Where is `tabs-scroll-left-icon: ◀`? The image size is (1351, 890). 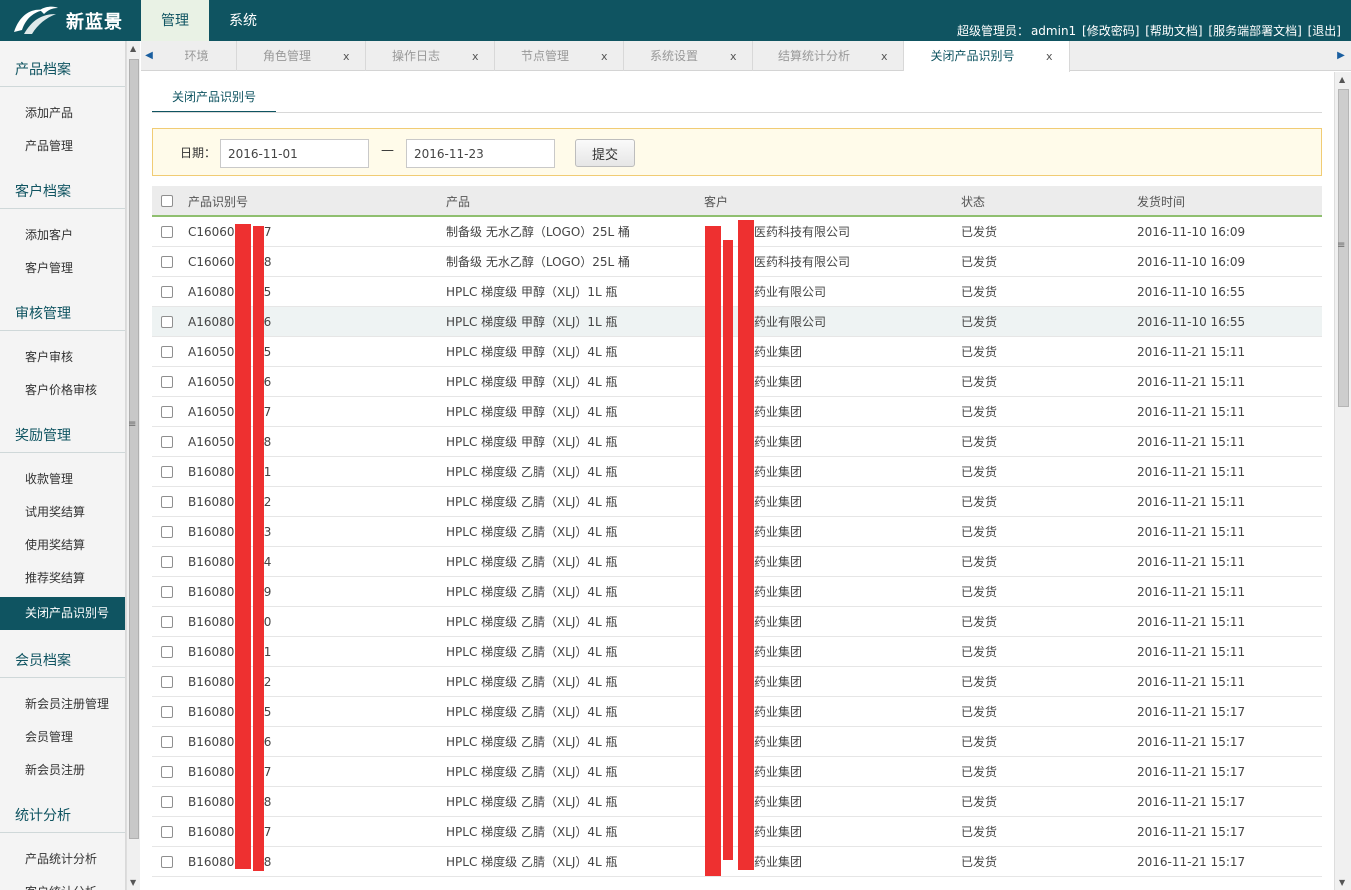
tabs-scroll-left-icon: ◀ is located at coordinates (149, 56).